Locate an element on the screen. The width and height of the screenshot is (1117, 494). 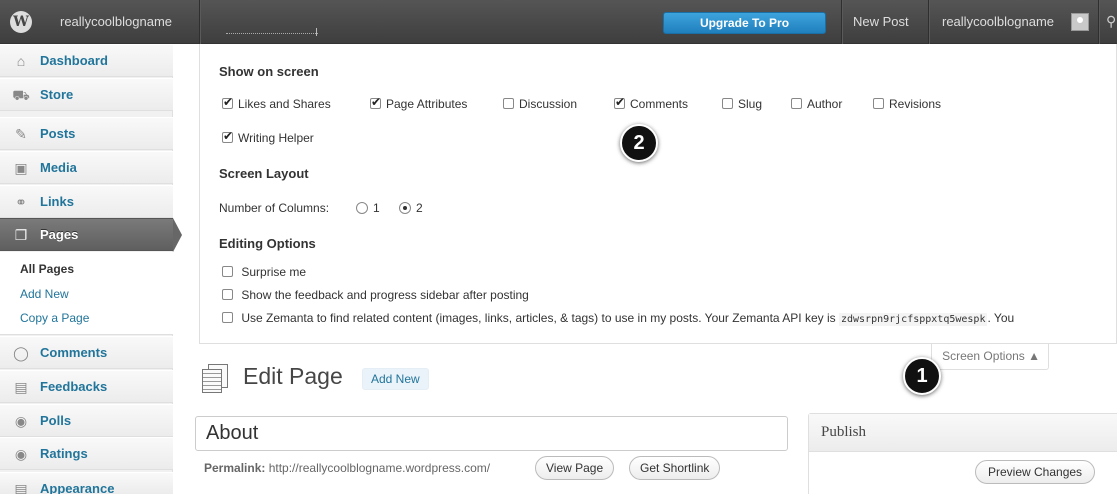
editing-options-heading: Editing Options is located at coordinates (267, 243).